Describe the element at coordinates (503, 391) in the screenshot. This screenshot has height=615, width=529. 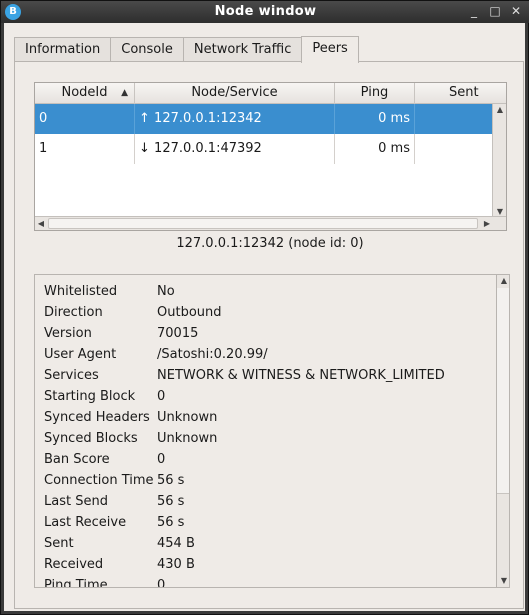
I see `scrollbar-track` at that location.